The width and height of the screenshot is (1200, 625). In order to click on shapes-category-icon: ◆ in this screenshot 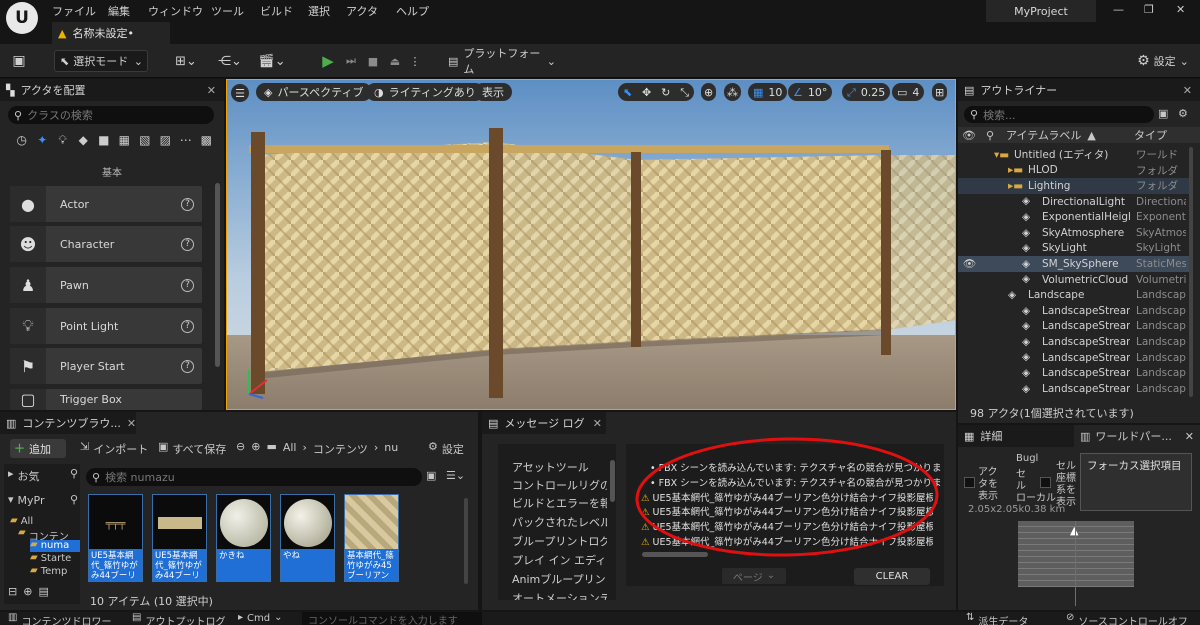, I will do `click(84, 143)`.